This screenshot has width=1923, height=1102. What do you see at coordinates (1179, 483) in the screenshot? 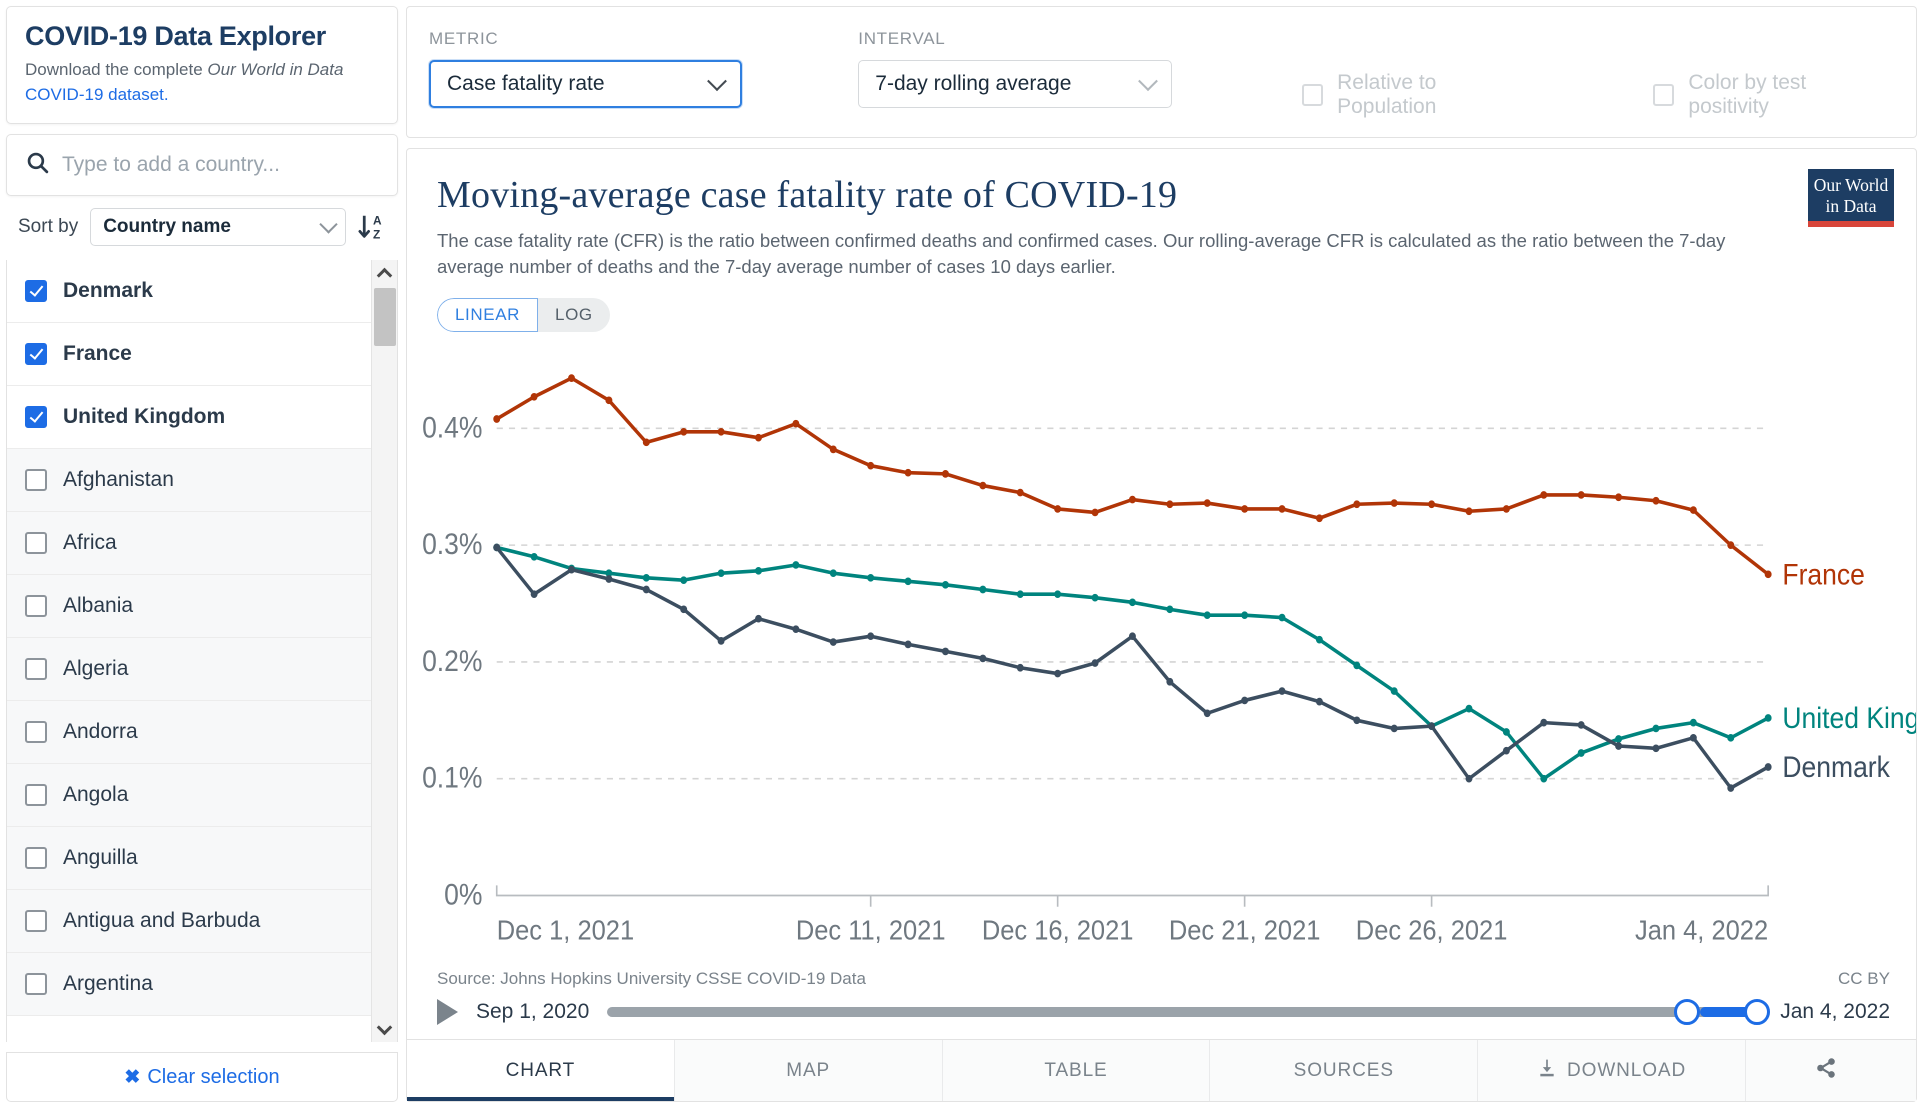
I see `series-france: France` at bounding box center [1179, 483].